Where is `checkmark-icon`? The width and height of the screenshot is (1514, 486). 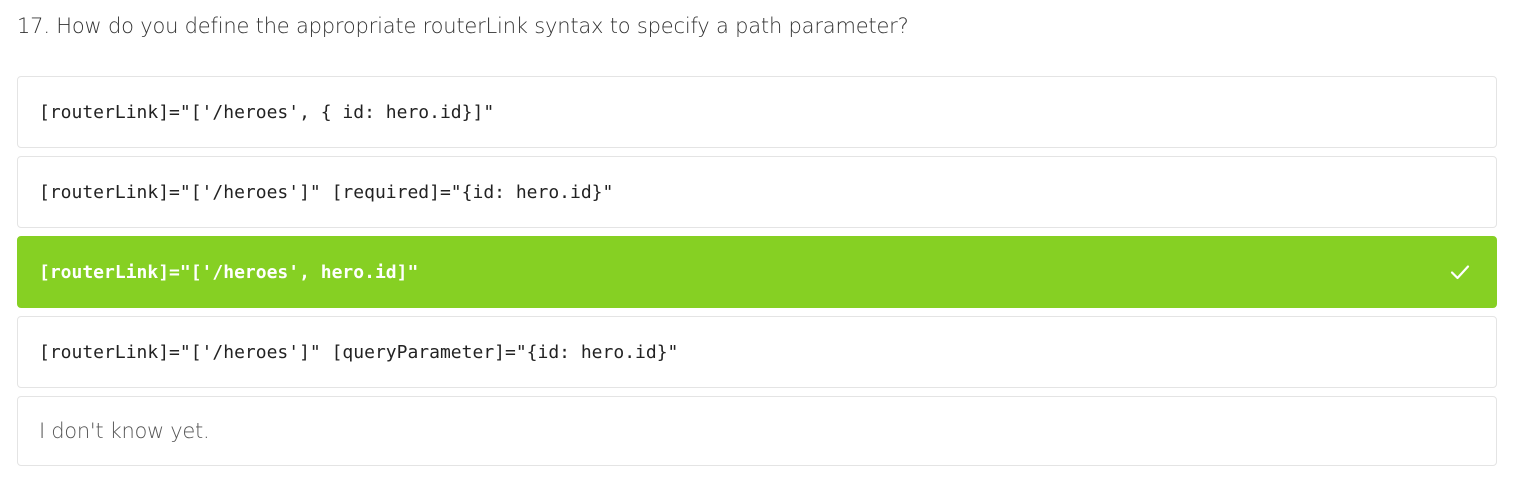 checkmark-icon is located at coordinates (1460, 272).